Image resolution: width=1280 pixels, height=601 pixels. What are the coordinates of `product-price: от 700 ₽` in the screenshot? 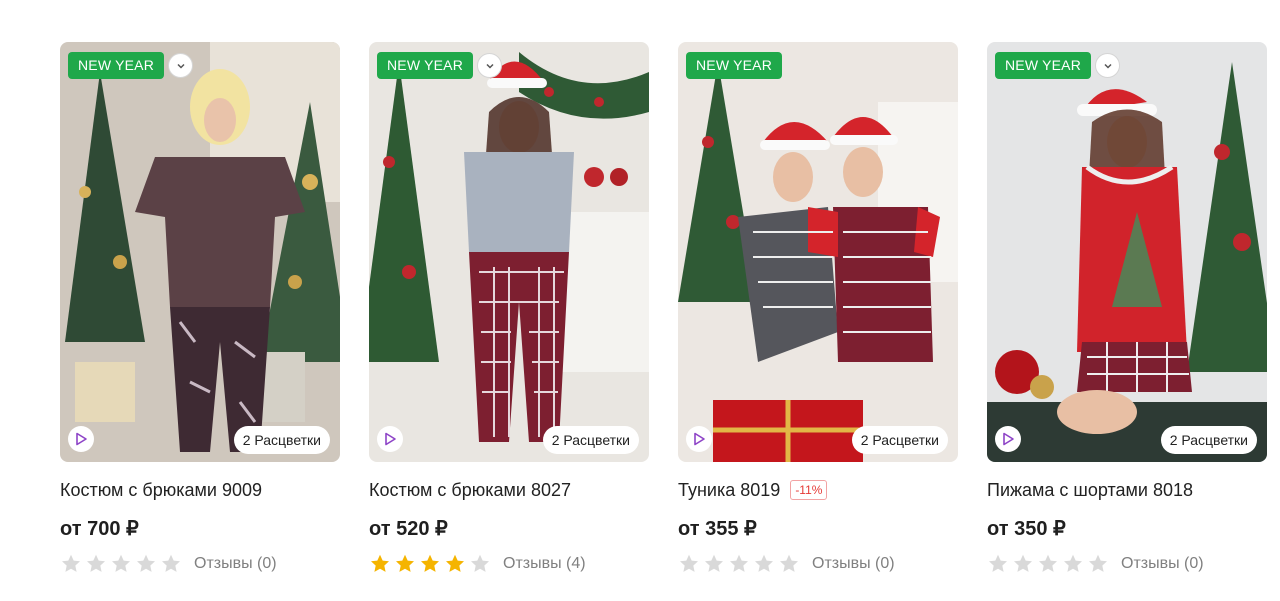 It's located at (99, 529).